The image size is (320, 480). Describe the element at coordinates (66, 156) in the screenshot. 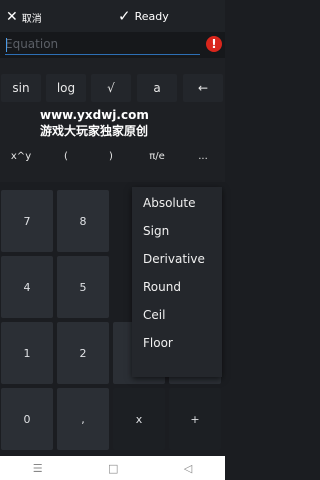

I see `open-paren-button: (` at that location.